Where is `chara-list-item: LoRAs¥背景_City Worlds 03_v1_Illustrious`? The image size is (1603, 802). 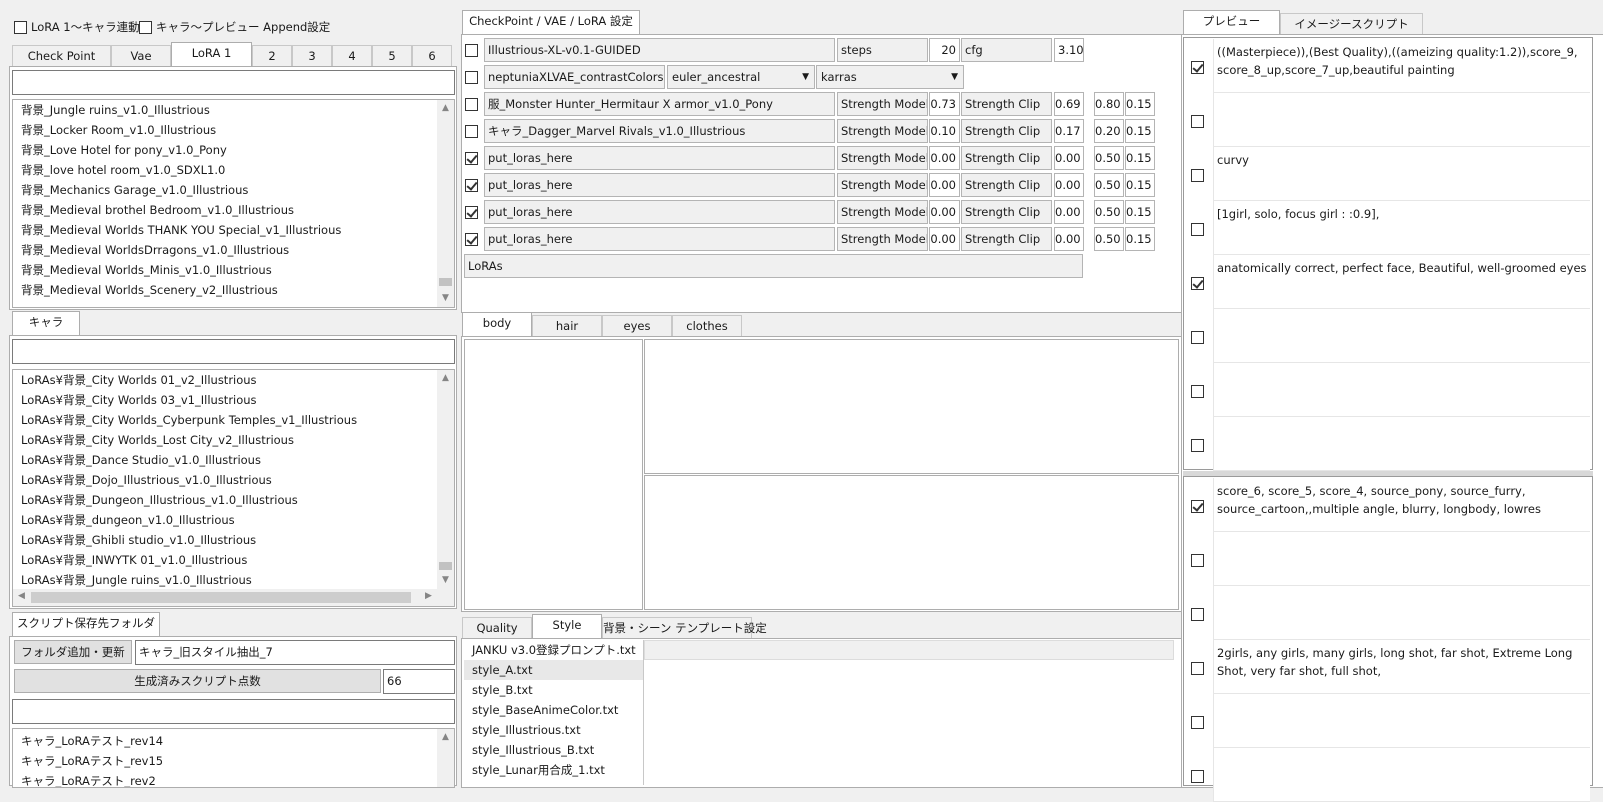 chara-list-item: LoRAs¥背景_City Worlds 03_v1_Illustrious is located at coordinates (233, 400).